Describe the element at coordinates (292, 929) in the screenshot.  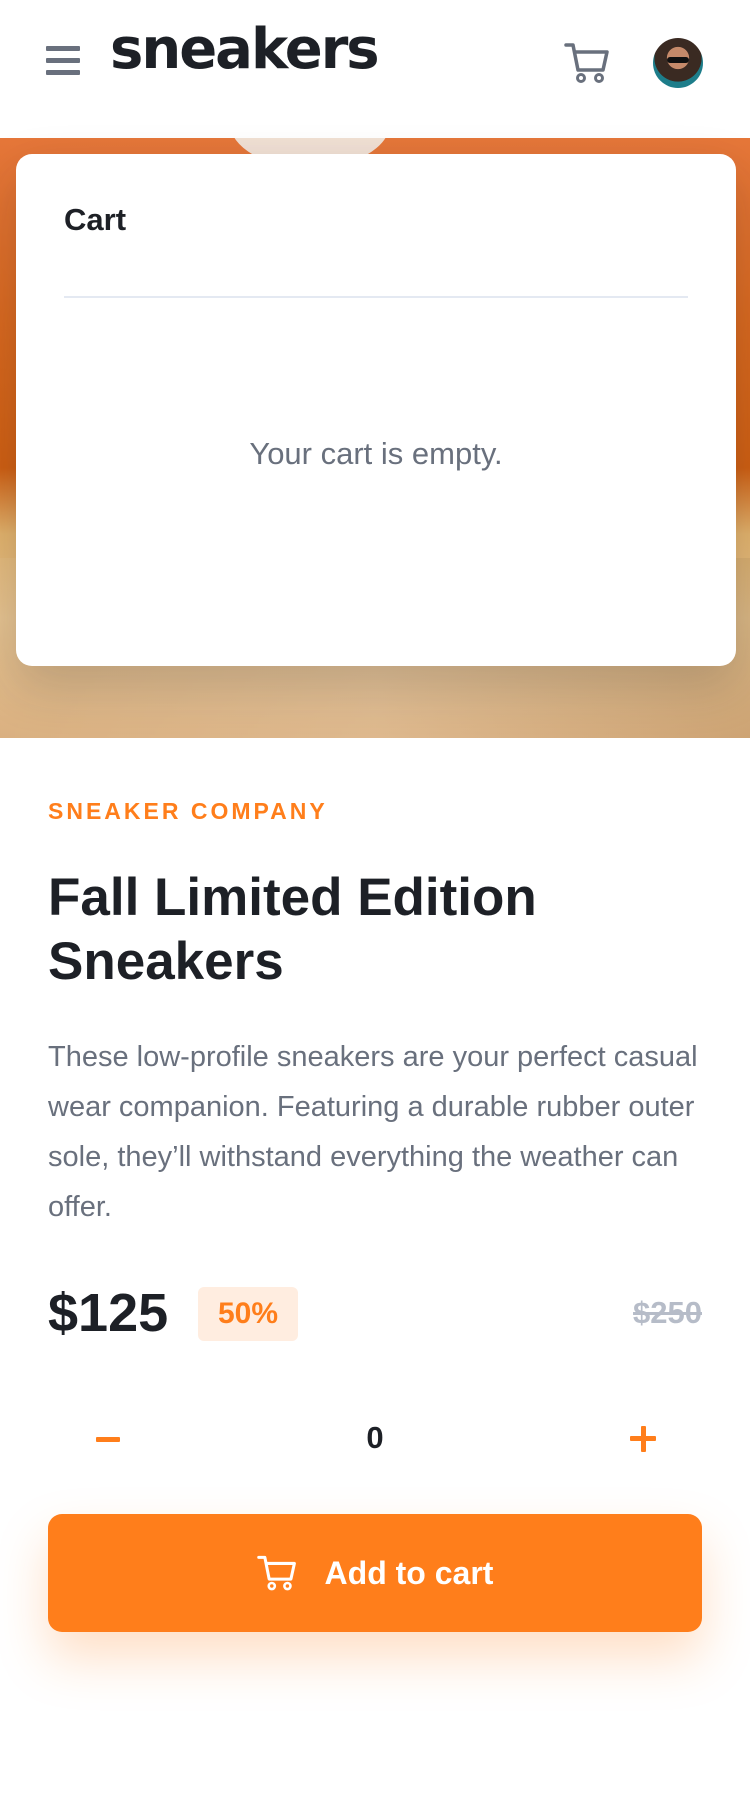
I see `product-title: Fall Limited Edition Sneakers` at that location.